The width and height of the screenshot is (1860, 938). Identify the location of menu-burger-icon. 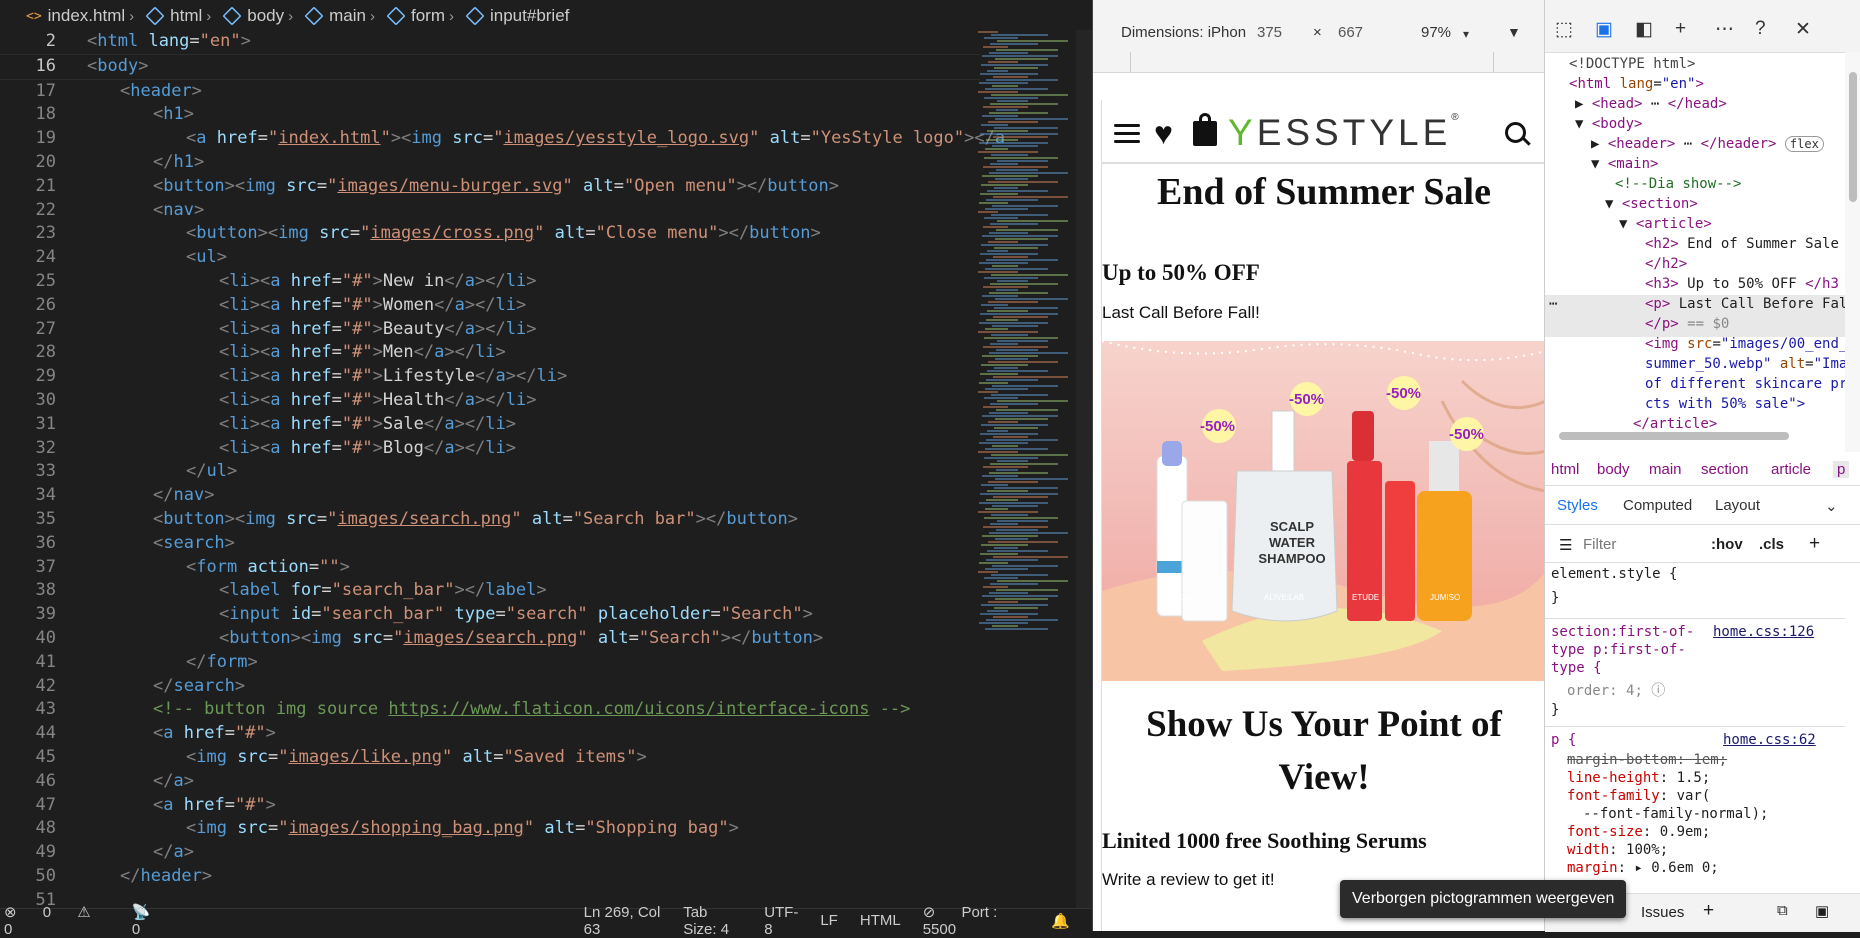
(1127, 136).